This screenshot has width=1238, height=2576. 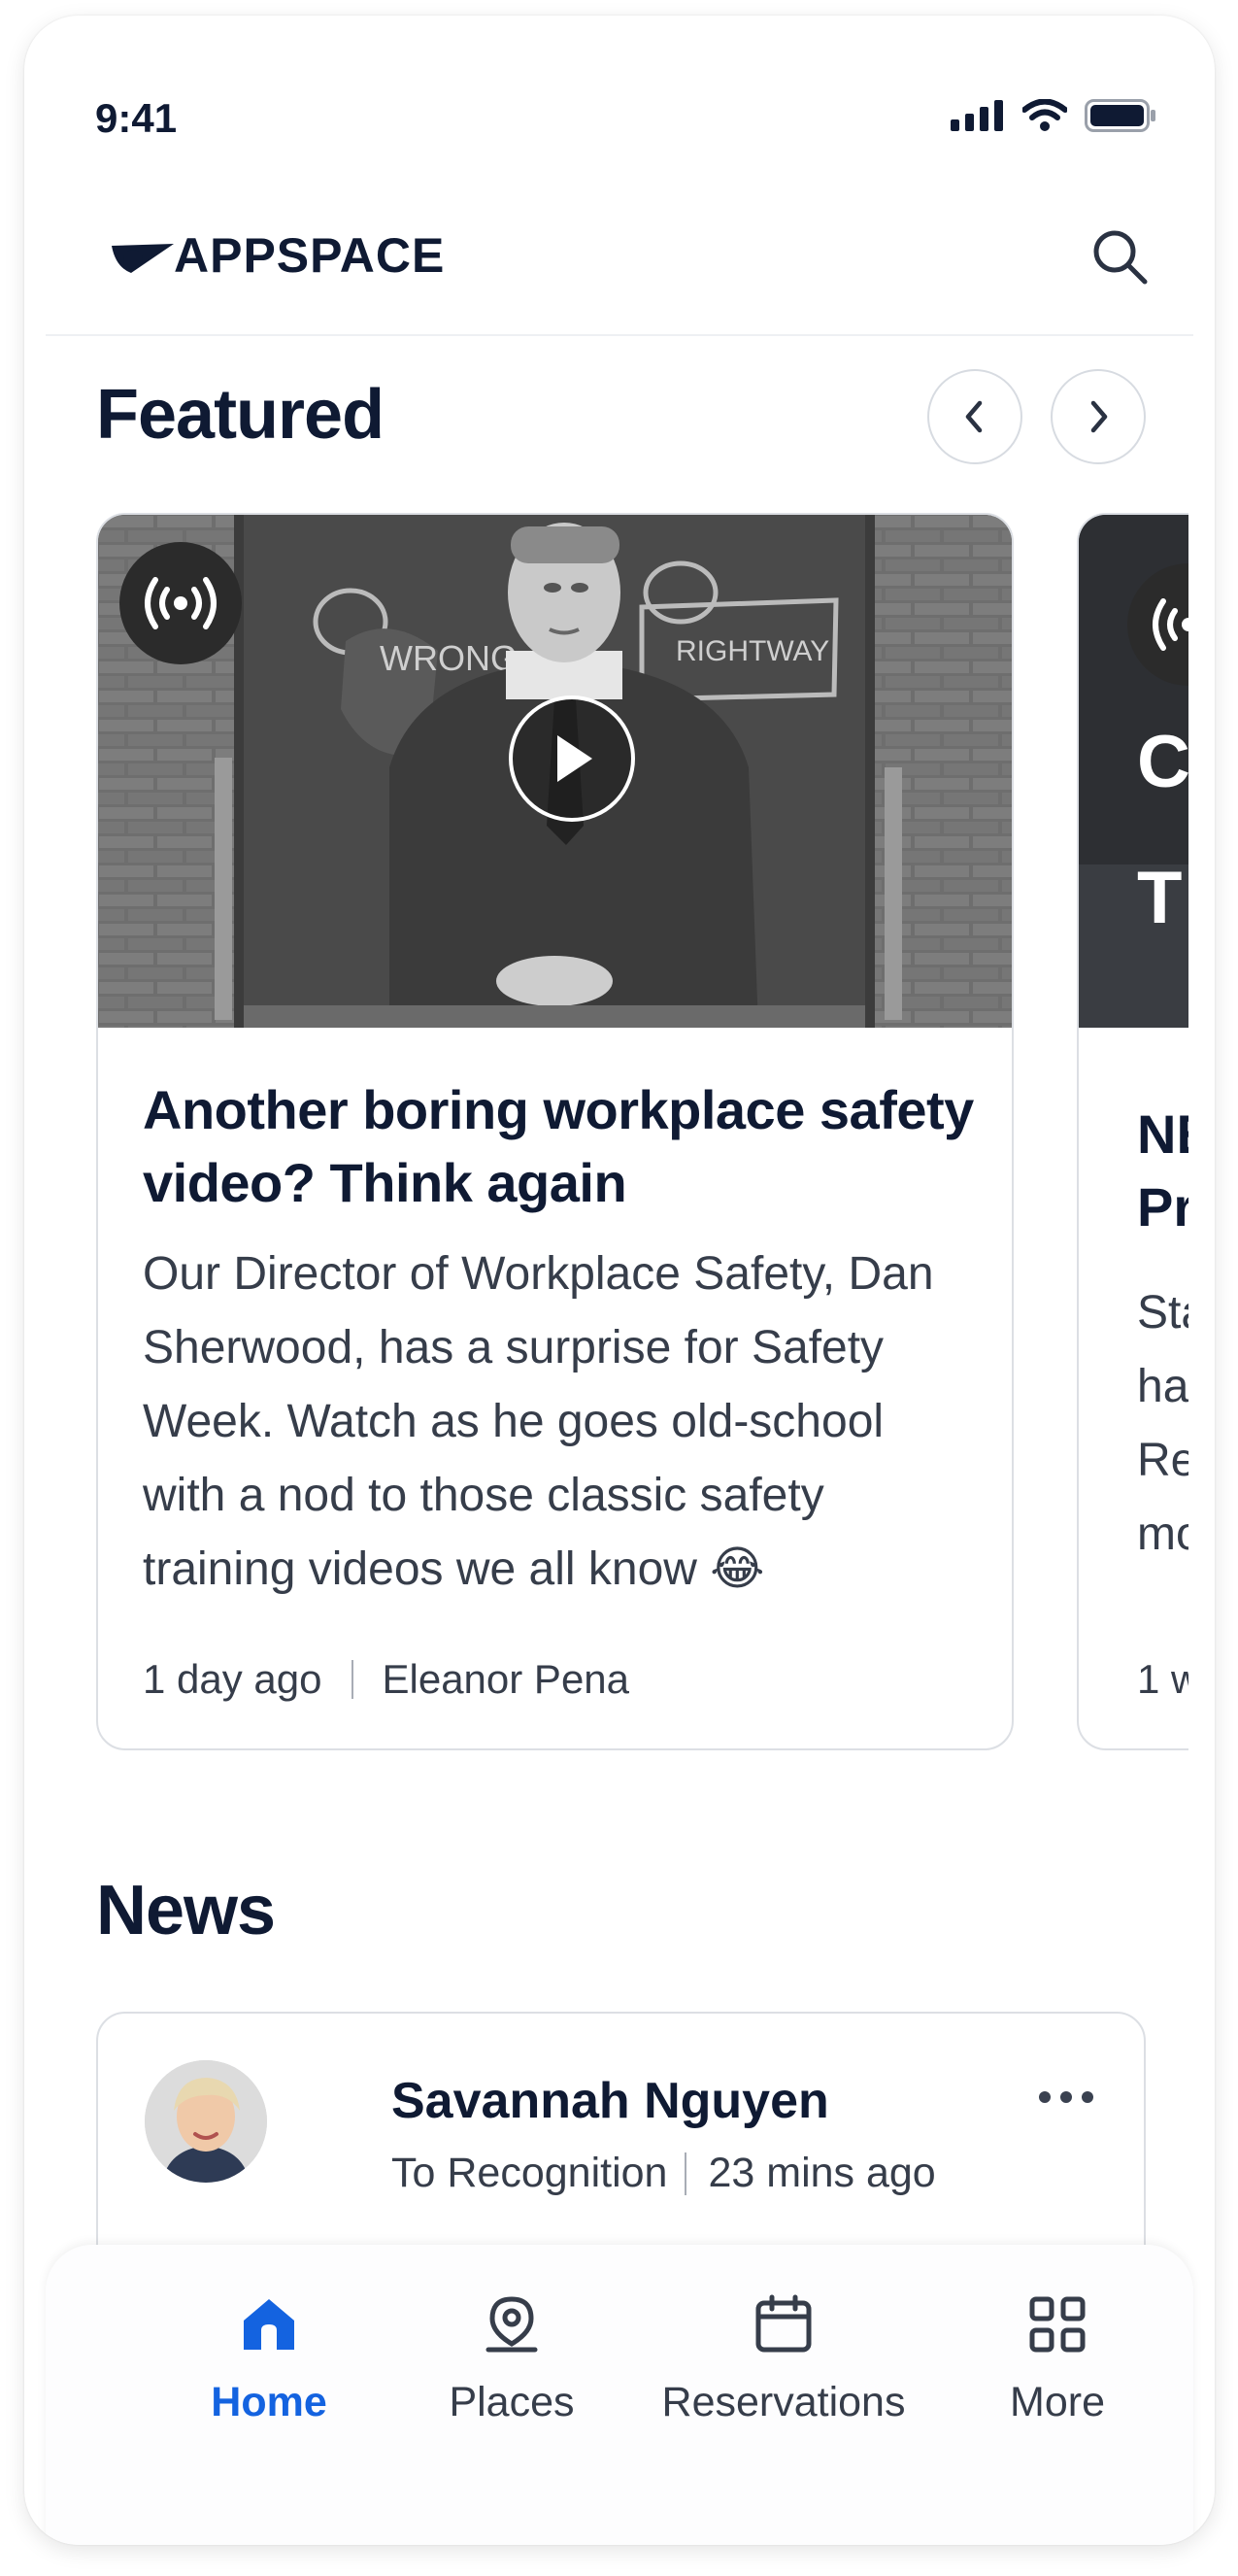 I want to click on grid-icon, so click(x=1057, y=2324).